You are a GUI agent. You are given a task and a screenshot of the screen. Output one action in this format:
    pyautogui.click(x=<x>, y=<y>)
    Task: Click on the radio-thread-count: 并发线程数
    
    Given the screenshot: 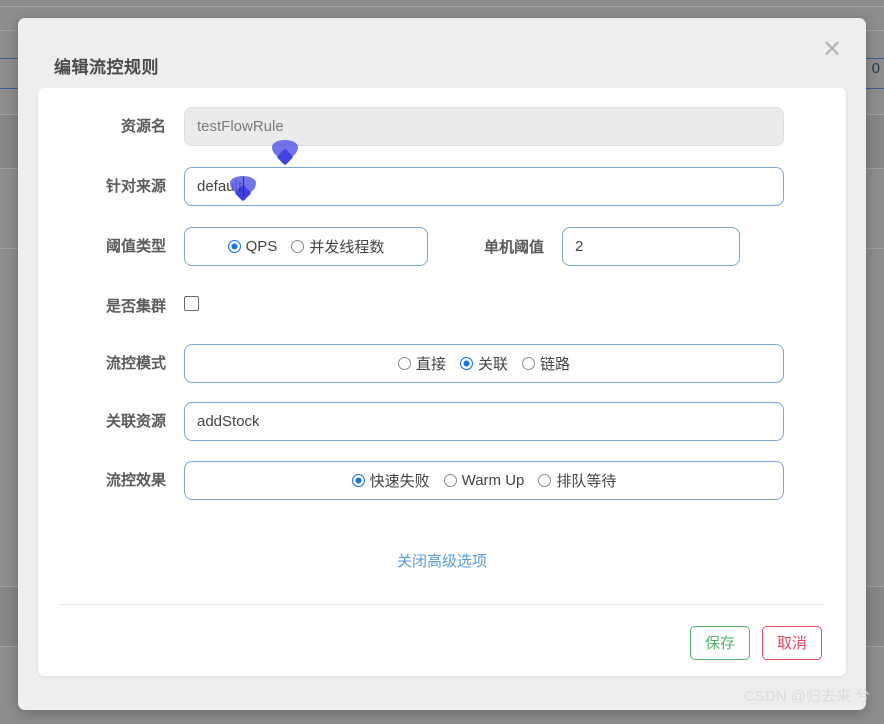 What is the action you would take?
    pyautogui.click(x=337, y=246)
    